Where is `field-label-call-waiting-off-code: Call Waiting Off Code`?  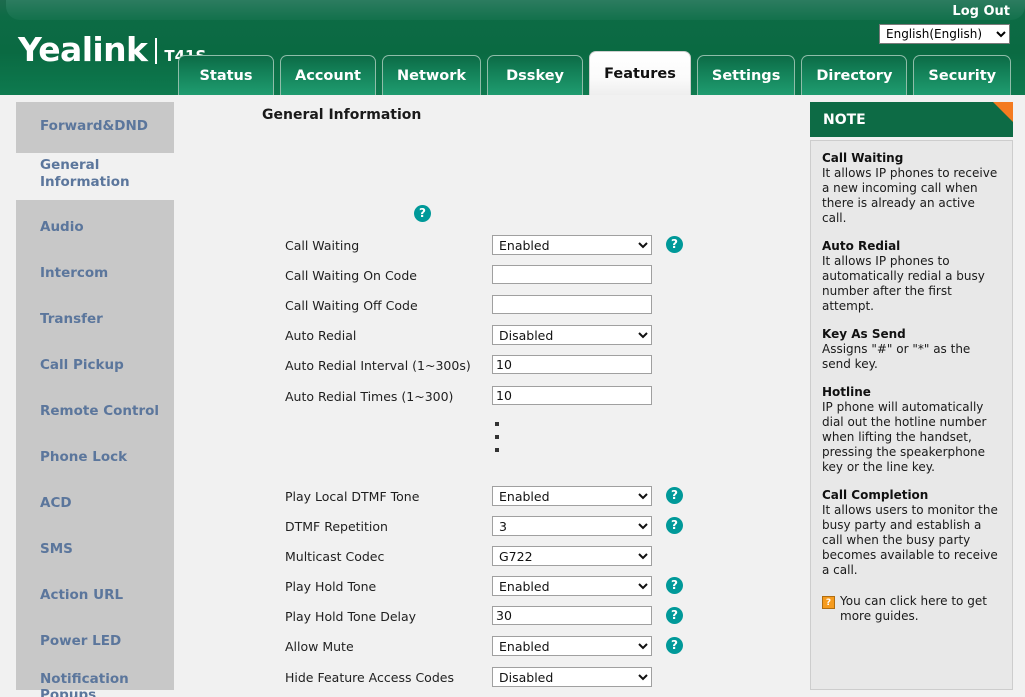 field-label-call-waiting-off-code: Call Waiting Off Code is located at coordinates (351, 305).